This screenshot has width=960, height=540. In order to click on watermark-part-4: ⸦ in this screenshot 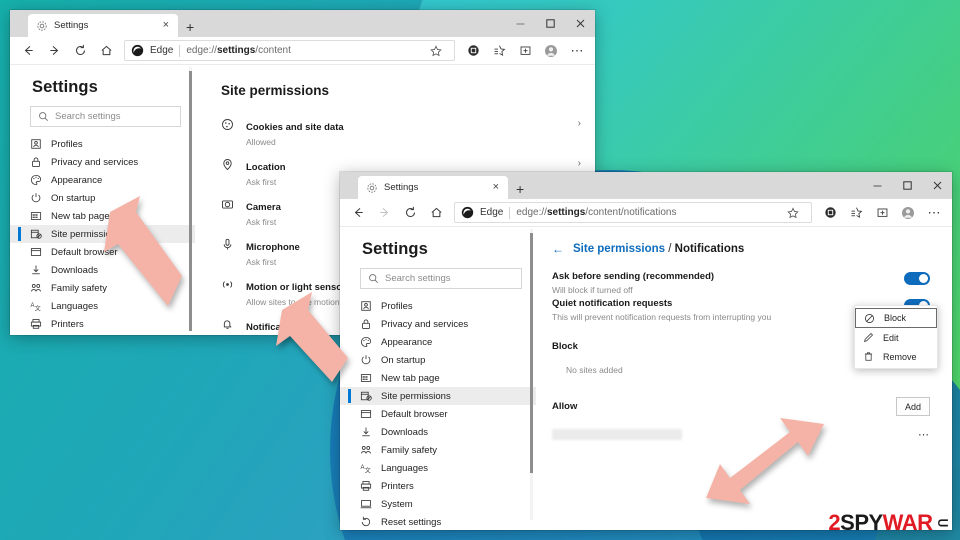, I will do `click(942, 524)`.